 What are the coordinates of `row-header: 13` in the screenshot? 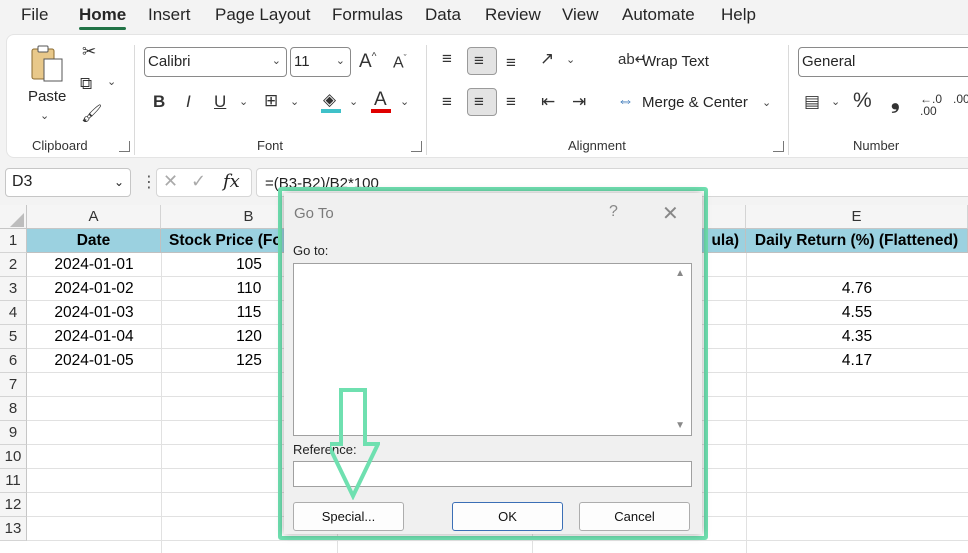 It's located at (13, 529).